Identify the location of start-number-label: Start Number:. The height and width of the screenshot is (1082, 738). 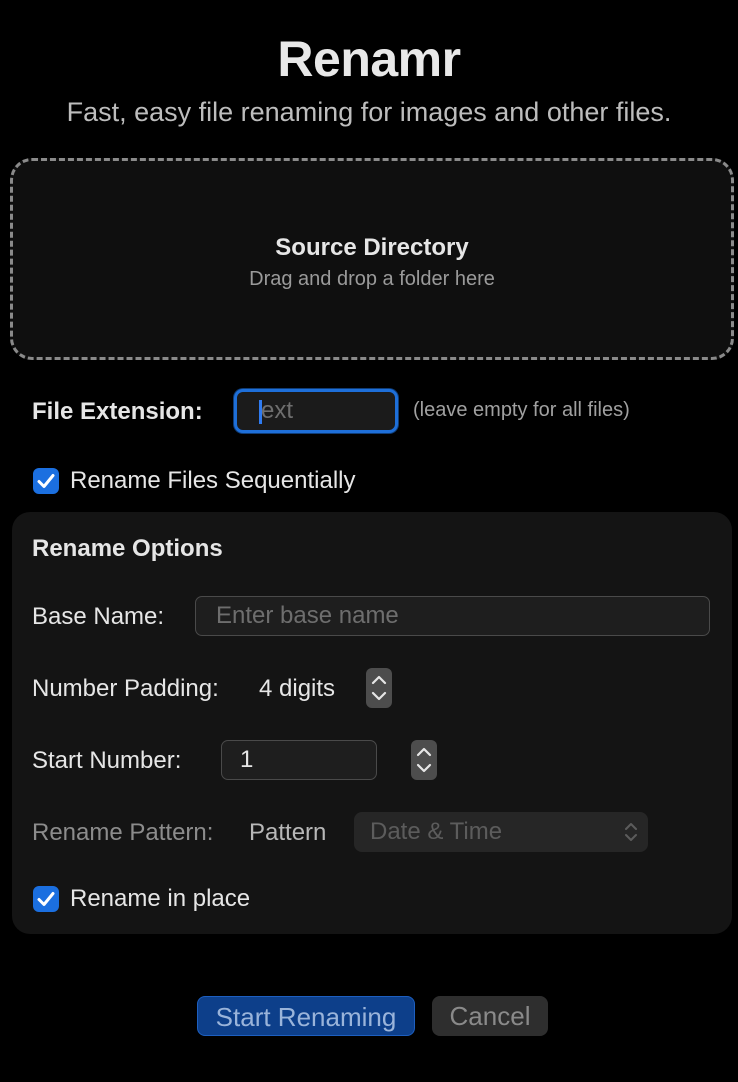
(107, 760).